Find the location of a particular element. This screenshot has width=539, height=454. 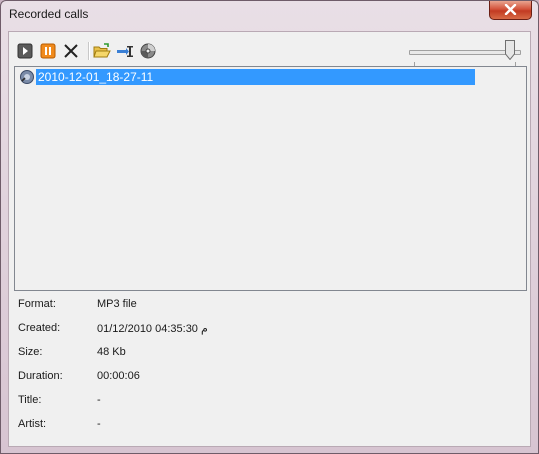

open-folder-icon is located at coordinates (102, 50).